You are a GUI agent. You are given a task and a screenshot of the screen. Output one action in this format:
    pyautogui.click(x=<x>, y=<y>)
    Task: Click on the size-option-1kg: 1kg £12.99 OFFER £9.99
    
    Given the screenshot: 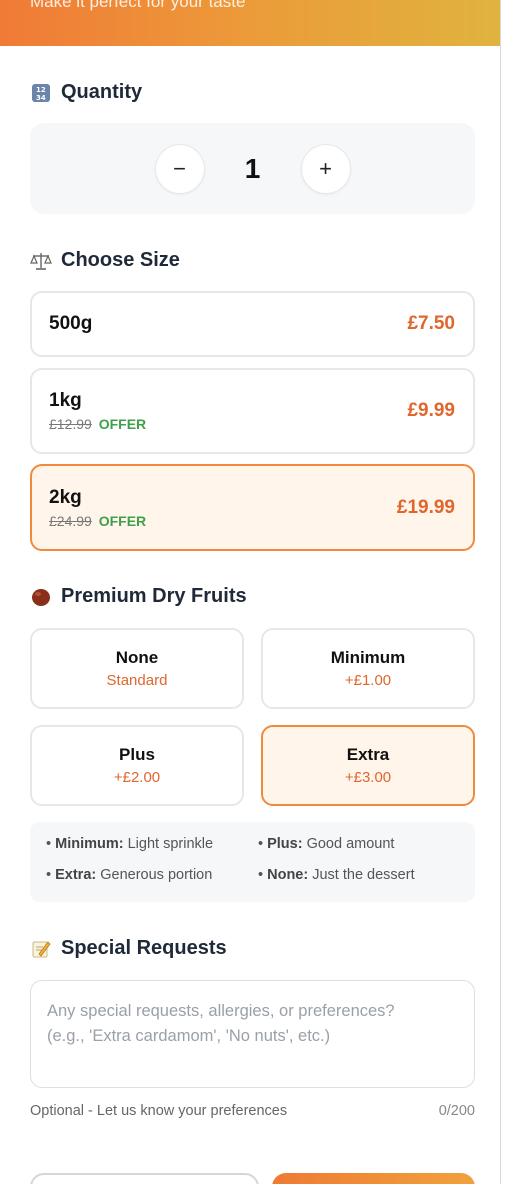 What is the action you would take?
    pyautogui.click(x=252, y=411)
    